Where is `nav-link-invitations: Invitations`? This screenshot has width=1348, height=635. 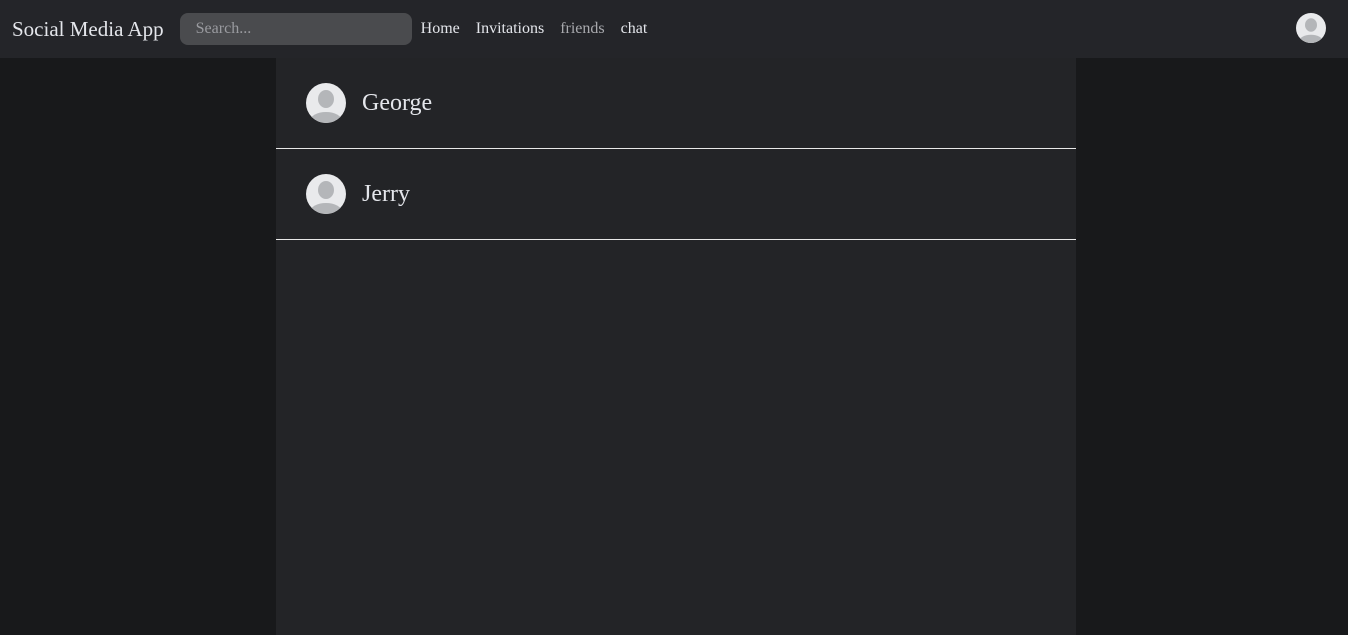
nav-link-invitations: Invitations is located at coordinates (510, 29).